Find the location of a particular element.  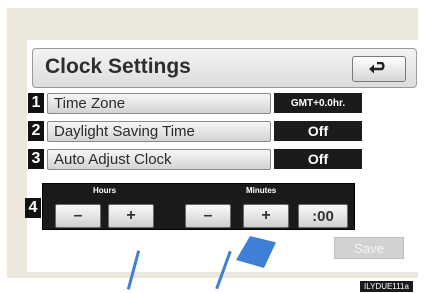

minutes-plus-button: + is located at coordinates (266, 216).